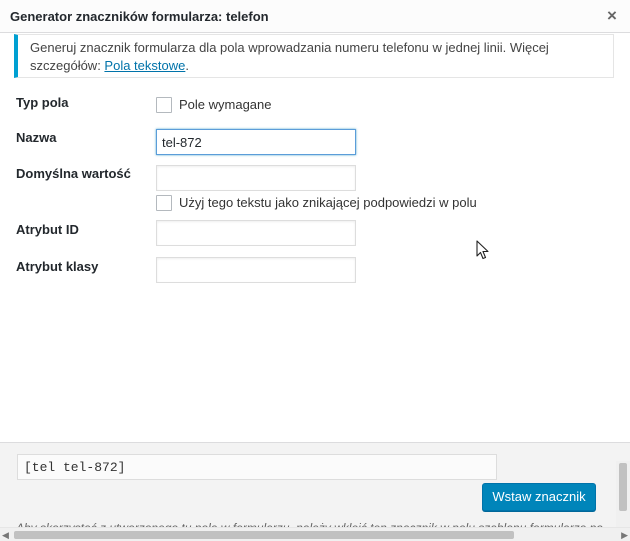  Describe the element at coordinates (139, 16) in the screenshot. I see `dialog-title: Generator znaczników formularza: telefon` at that location.